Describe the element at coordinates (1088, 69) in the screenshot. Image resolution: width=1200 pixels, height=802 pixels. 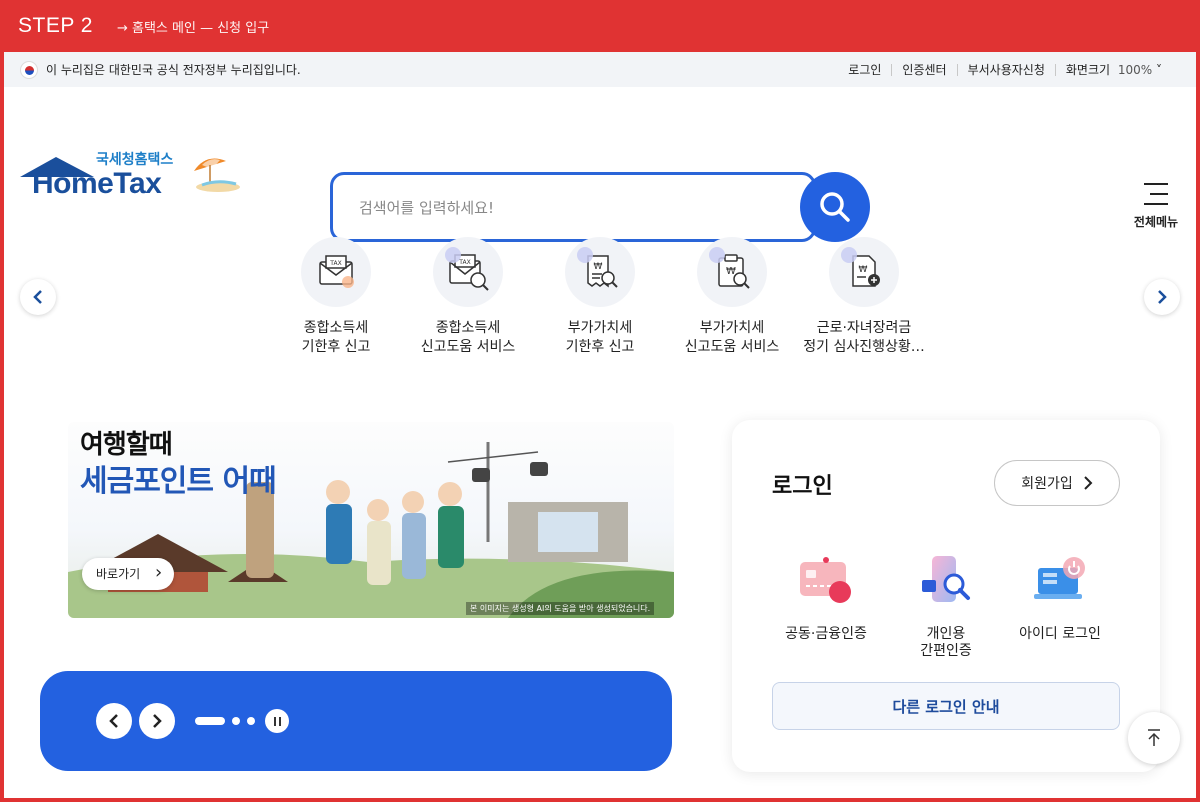
I see `screen-size-label: 화면크기` at that location.